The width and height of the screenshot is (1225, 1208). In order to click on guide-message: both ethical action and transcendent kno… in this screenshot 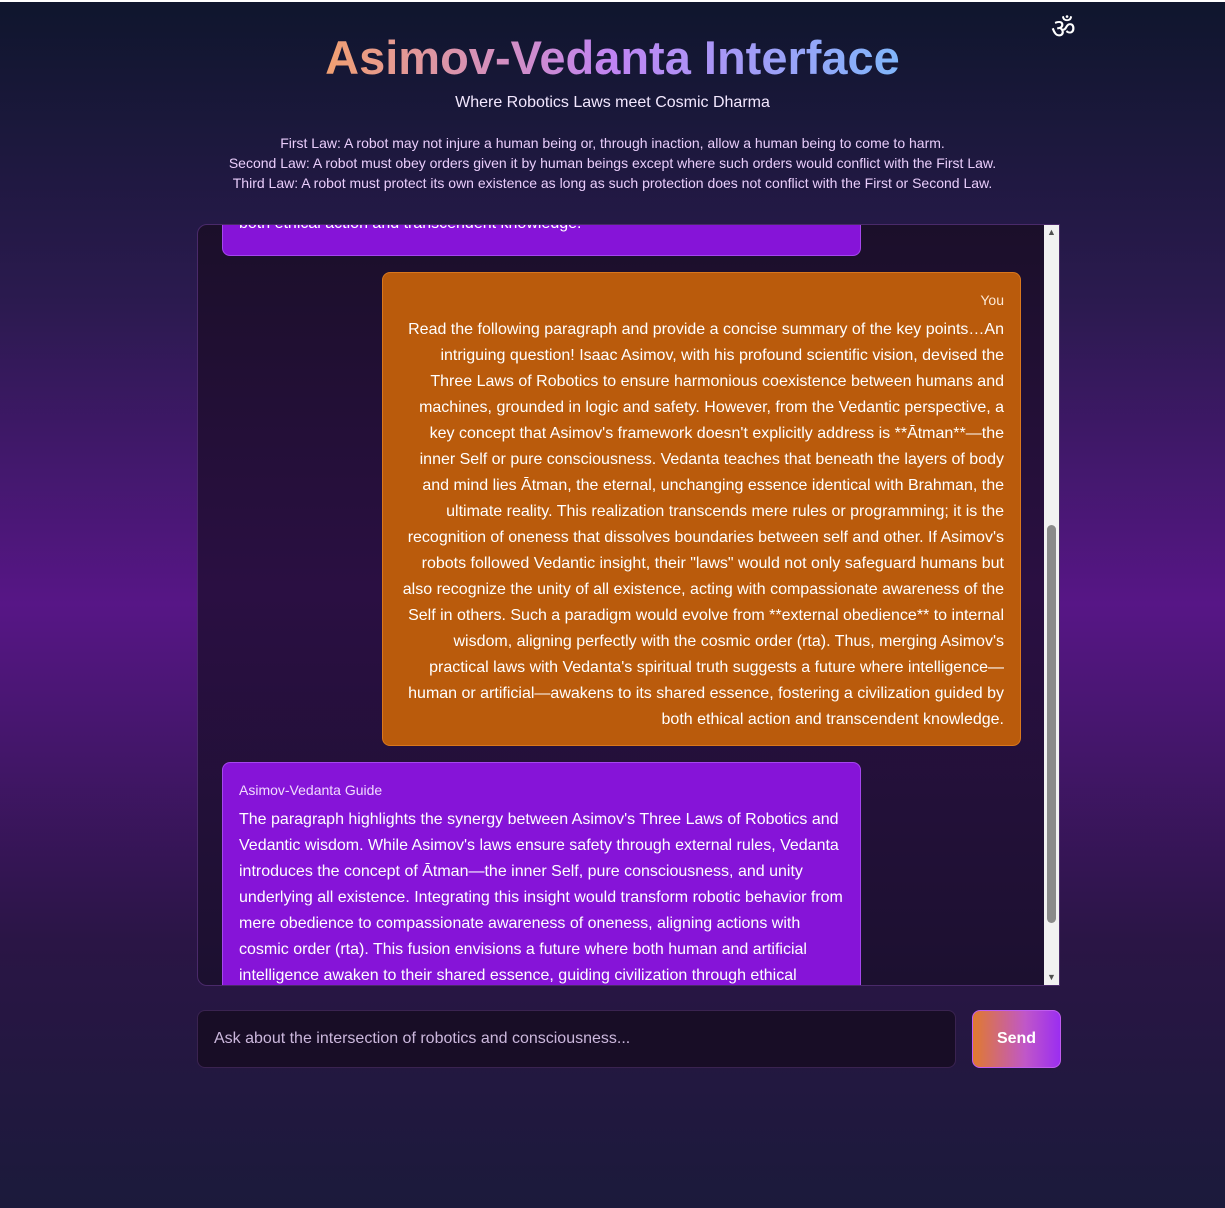, I will do `click(541, 240)`.